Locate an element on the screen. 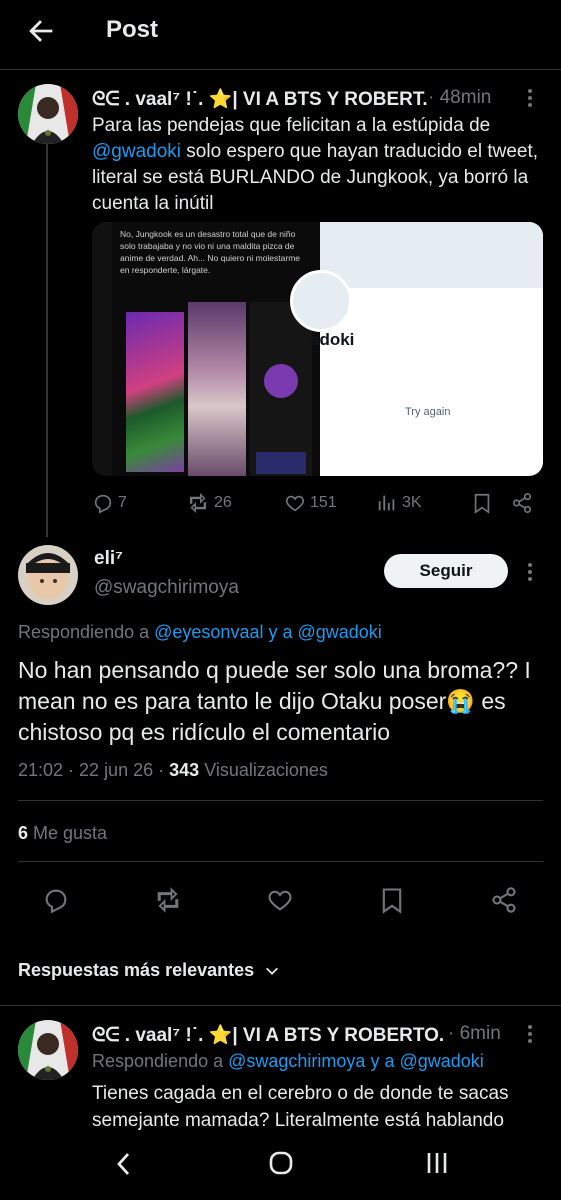  bookmark-button-large is located at coordinates (392, 900).